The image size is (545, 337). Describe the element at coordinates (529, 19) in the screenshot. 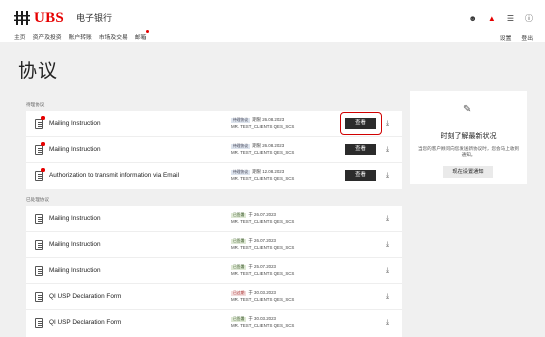

I see `help-icon: ⓘ` at that location.